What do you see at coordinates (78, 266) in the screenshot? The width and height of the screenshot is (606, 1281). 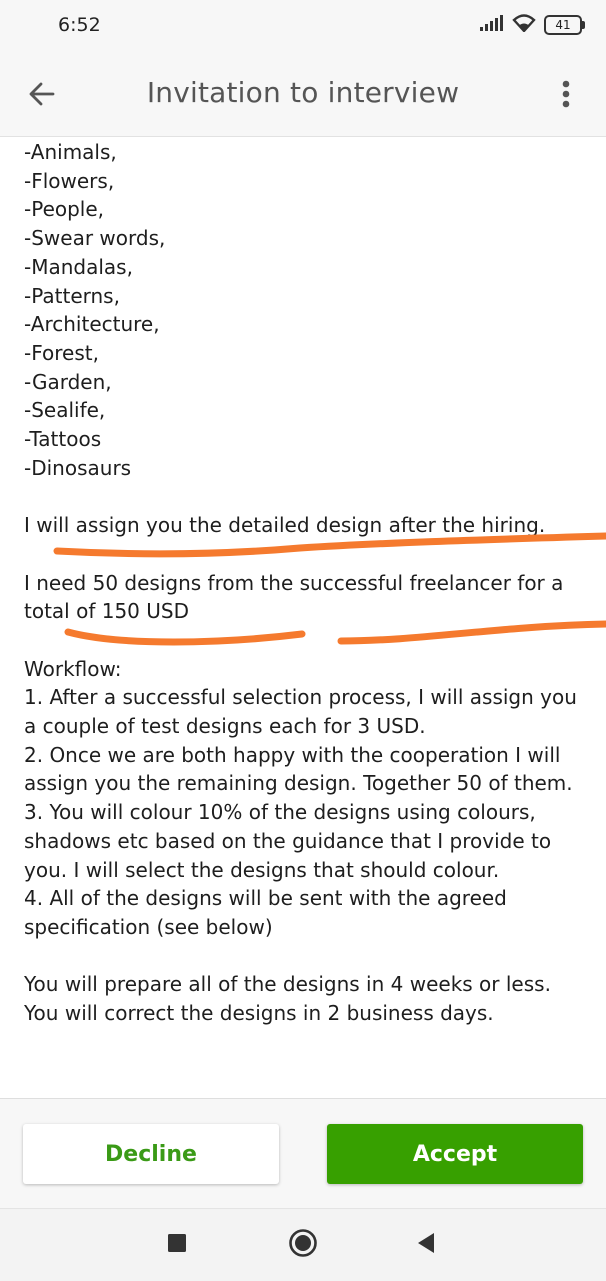 I see `list-item: -Mandalas,` at bounding box center [78, 266].